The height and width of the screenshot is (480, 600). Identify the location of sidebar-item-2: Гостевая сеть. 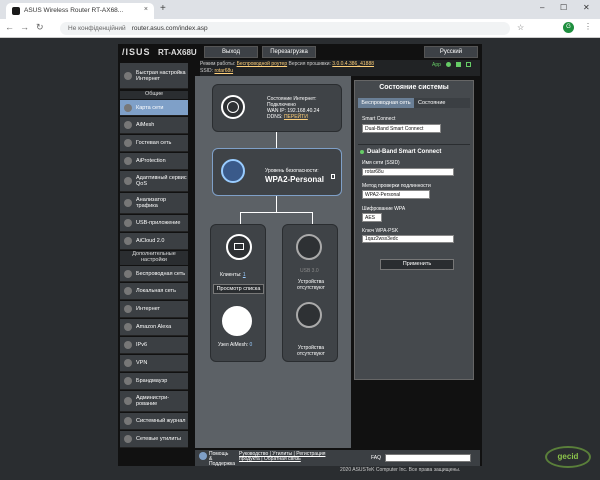
(154, 143).